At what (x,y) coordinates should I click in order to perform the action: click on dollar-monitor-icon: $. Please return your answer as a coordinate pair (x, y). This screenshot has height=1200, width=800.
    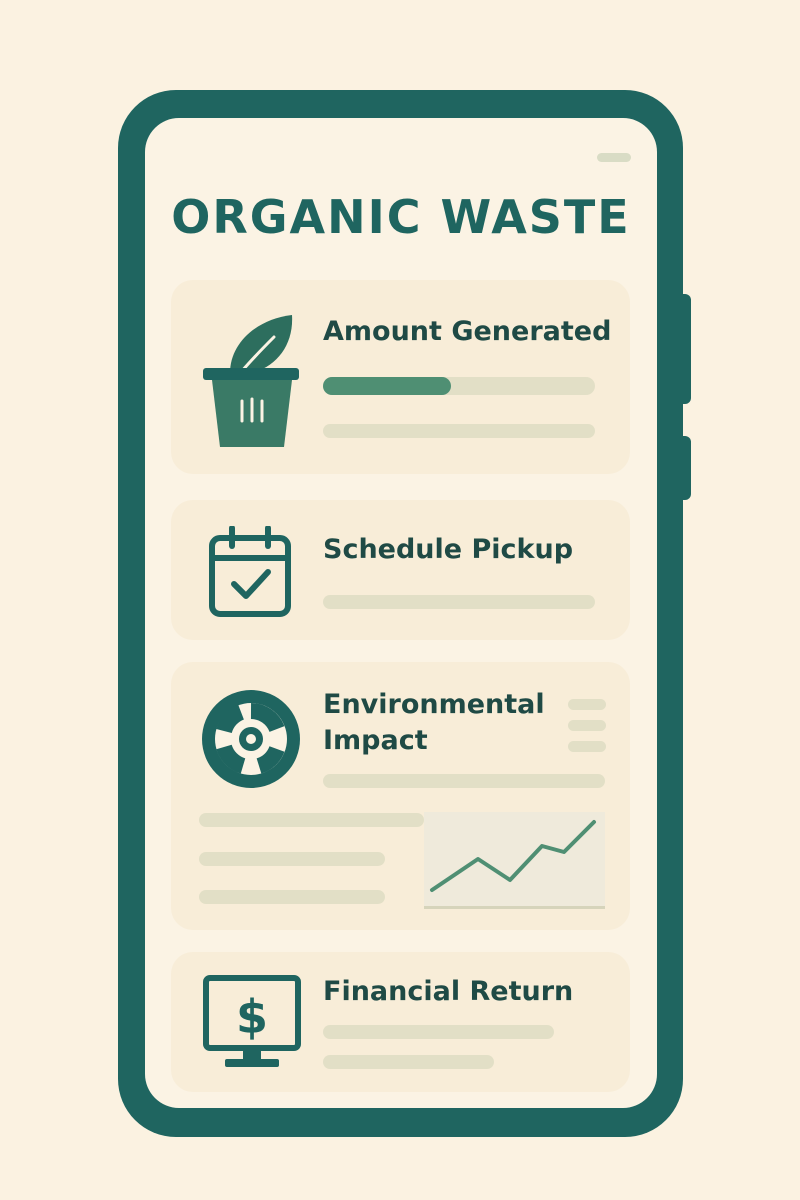
    Looking at the image, I should click on (252, 1022).